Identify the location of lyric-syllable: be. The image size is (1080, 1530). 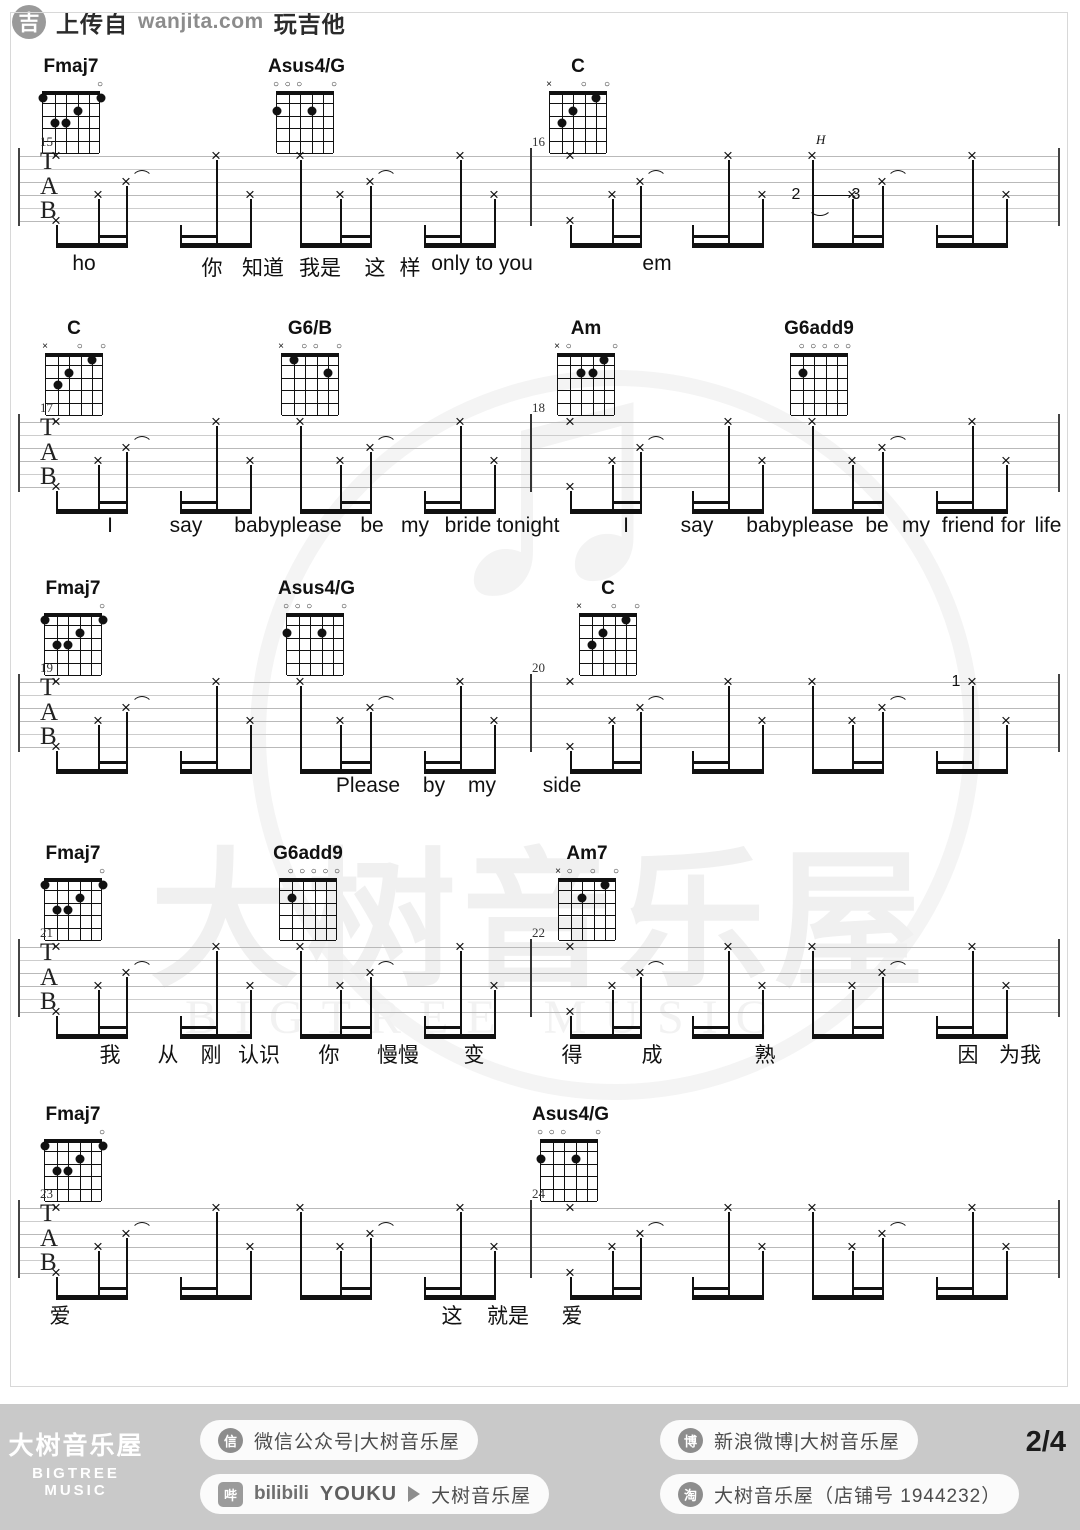
(372, 525).